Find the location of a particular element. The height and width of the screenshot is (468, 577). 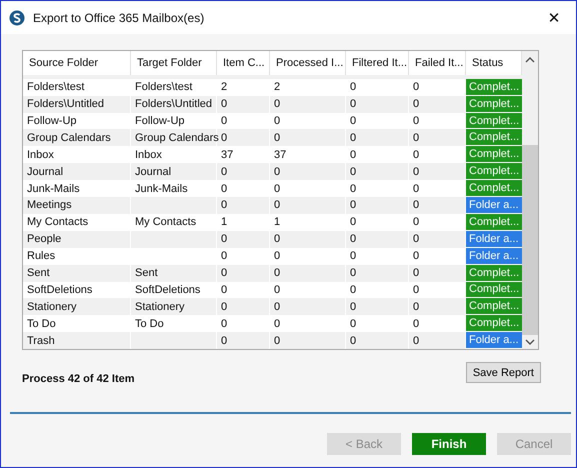

app-logo-icon is located at coordinates (17, 18).